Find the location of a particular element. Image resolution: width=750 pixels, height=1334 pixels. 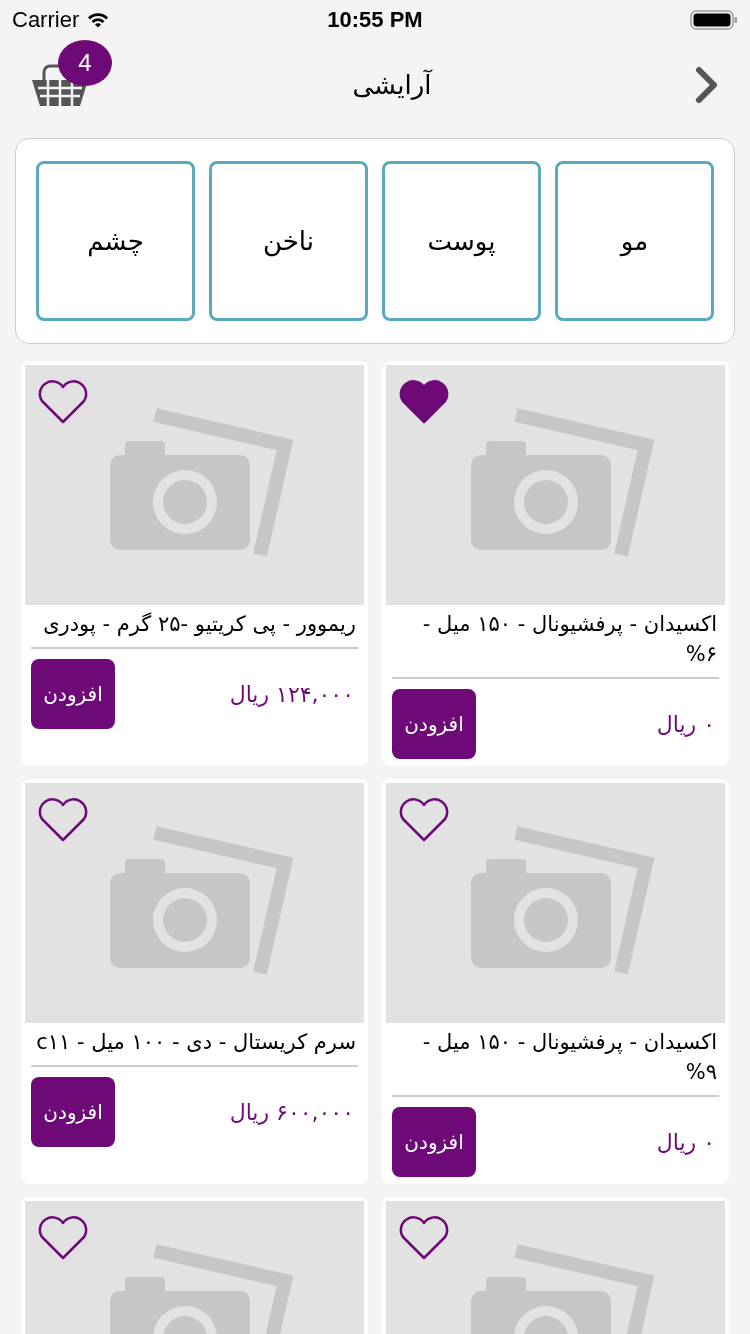

page-title: آرایشی is located at coordinates (392, 85).